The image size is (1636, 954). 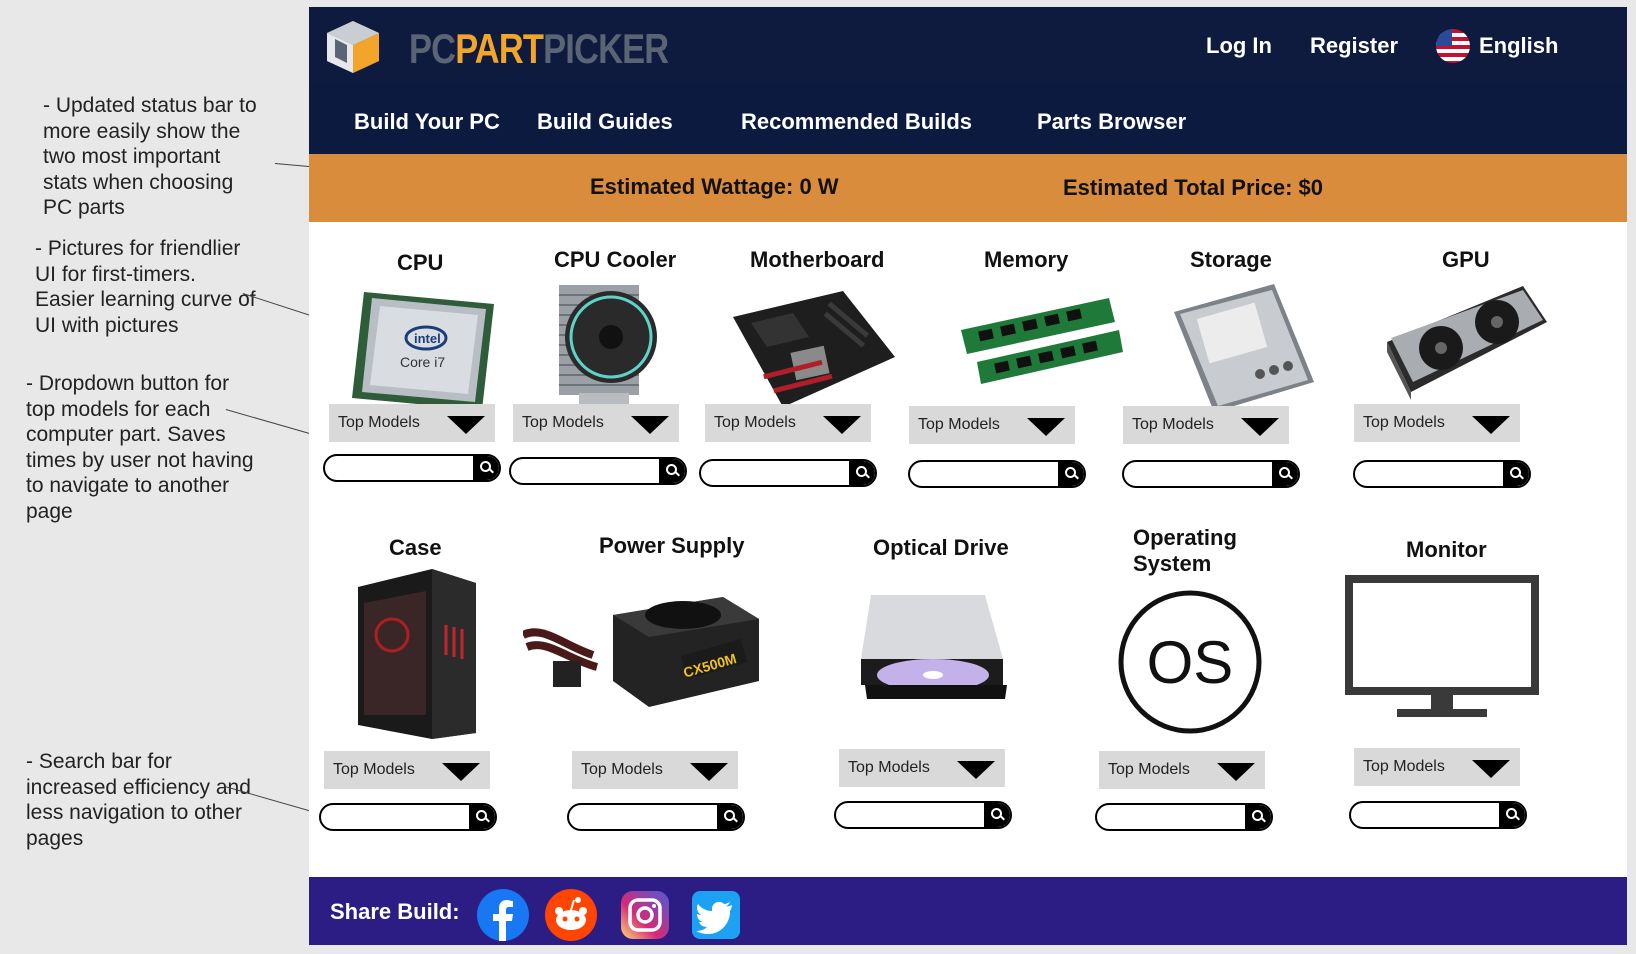 What do you see at coordinates (655, 770) in the screenshot?
I see `top-models-dropdown-power-supply: Top Models` at bounding box center [655, 770].